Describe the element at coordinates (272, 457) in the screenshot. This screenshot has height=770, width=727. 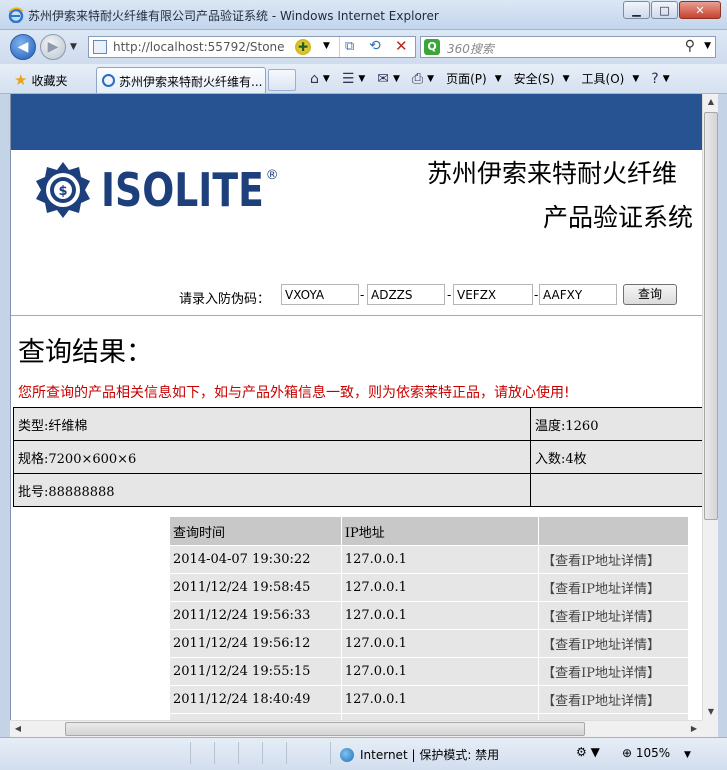
I see `info-spec: 规格:7200×600×6` at that location.